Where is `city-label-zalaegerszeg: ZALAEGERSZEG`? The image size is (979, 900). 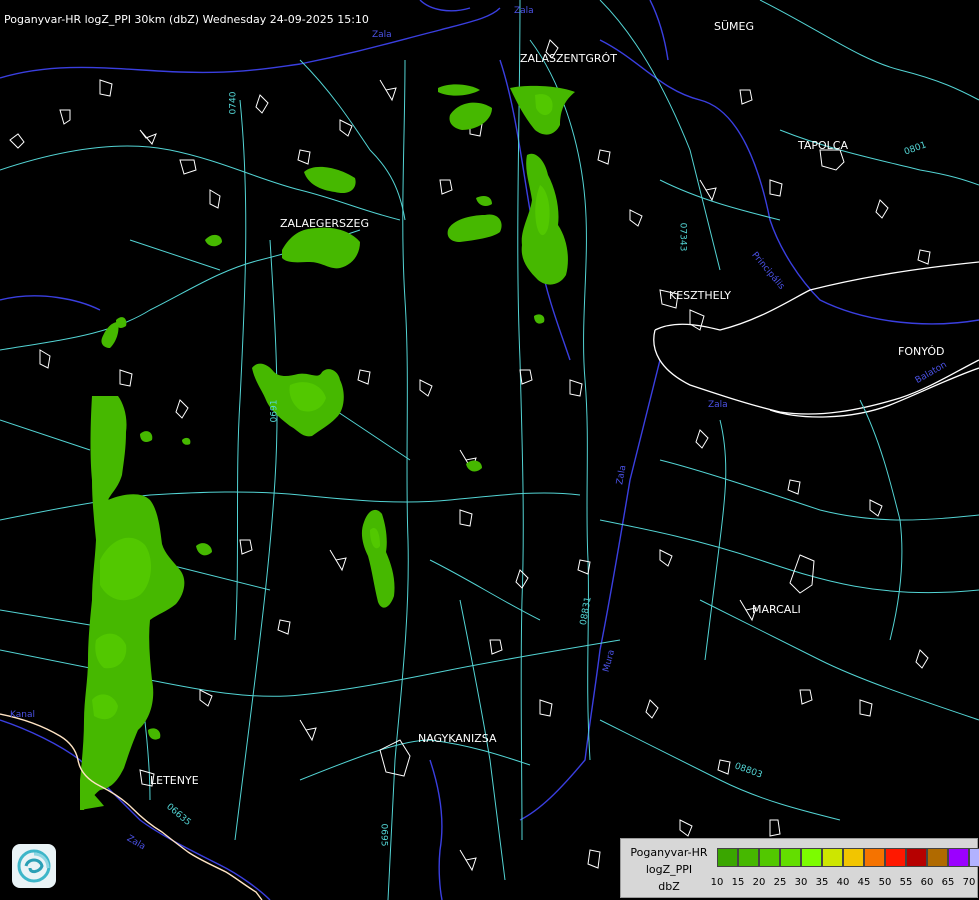
city-label-zalaegerszeg: ZALAEGERSZEG is located at coordinates (325, 223).